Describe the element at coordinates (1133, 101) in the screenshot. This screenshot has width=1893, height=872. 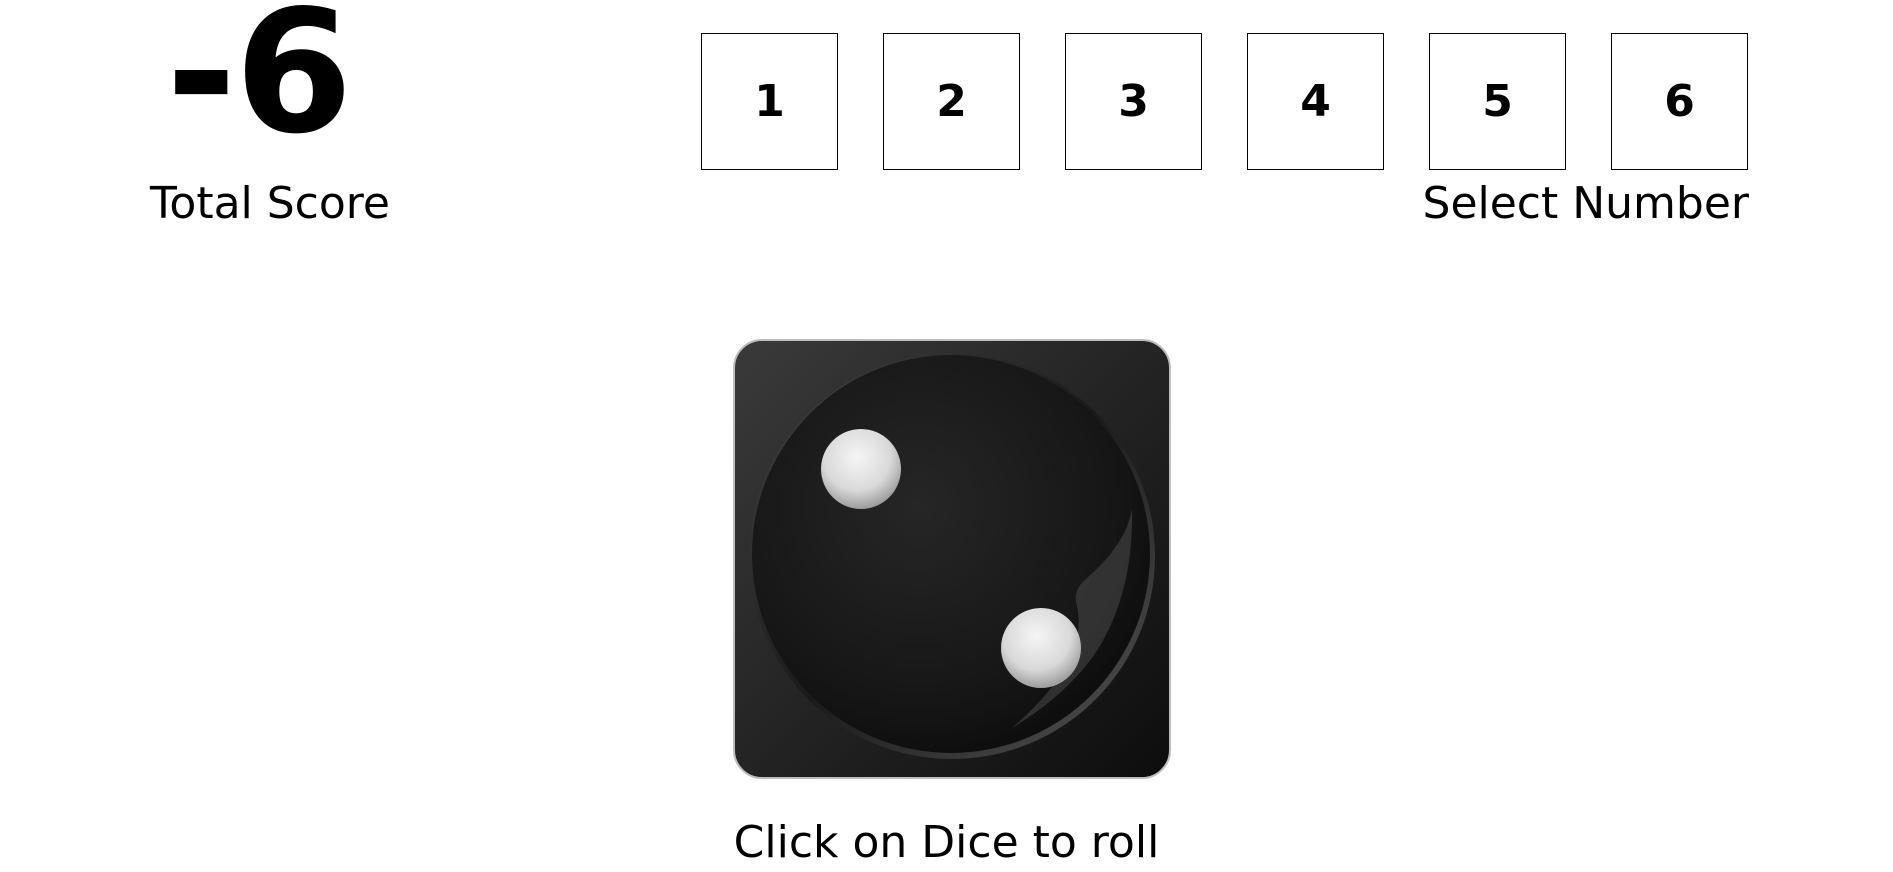
I see `number-option-3: 3` at that location.